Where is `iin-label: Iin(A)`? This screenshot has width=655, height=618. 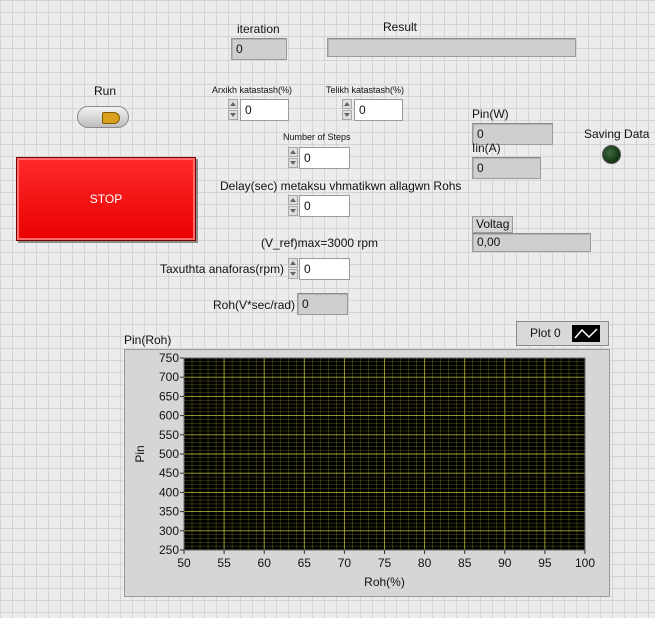 iin-label: Iin(A) is located at coordinates (486, 148).